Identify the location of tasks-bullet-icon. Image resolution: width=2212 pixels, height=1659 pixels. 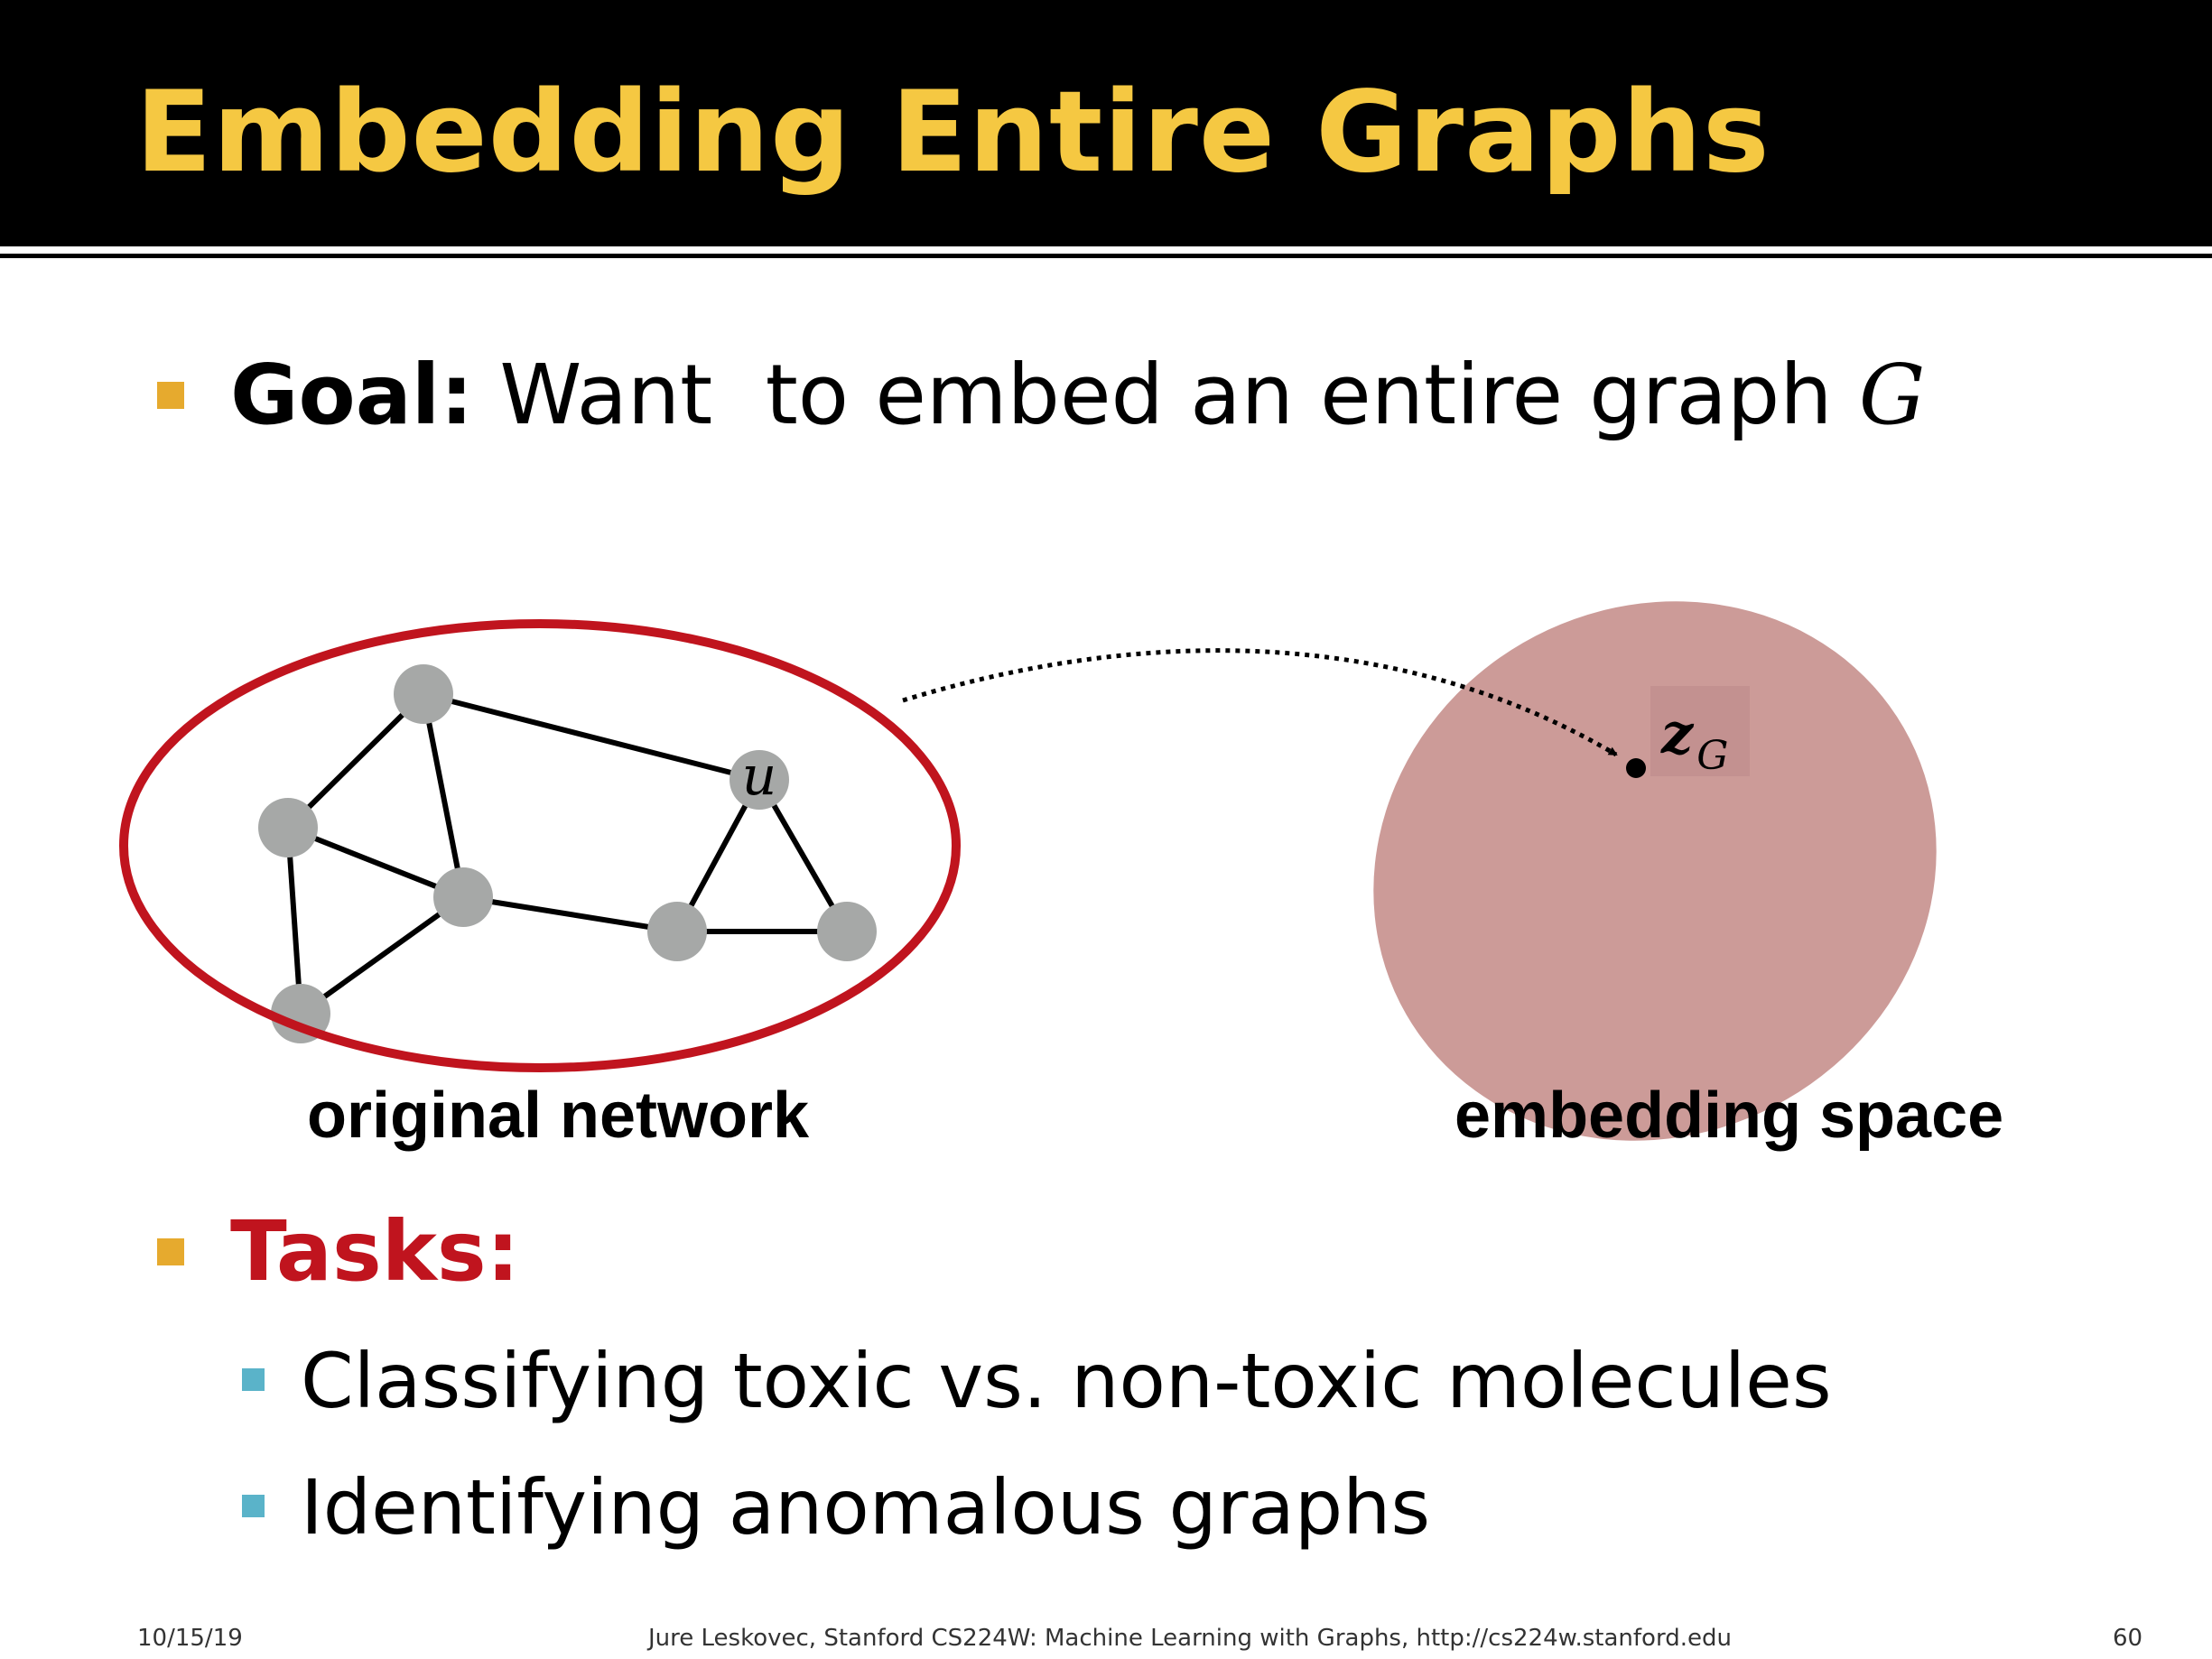
(170, 1251).